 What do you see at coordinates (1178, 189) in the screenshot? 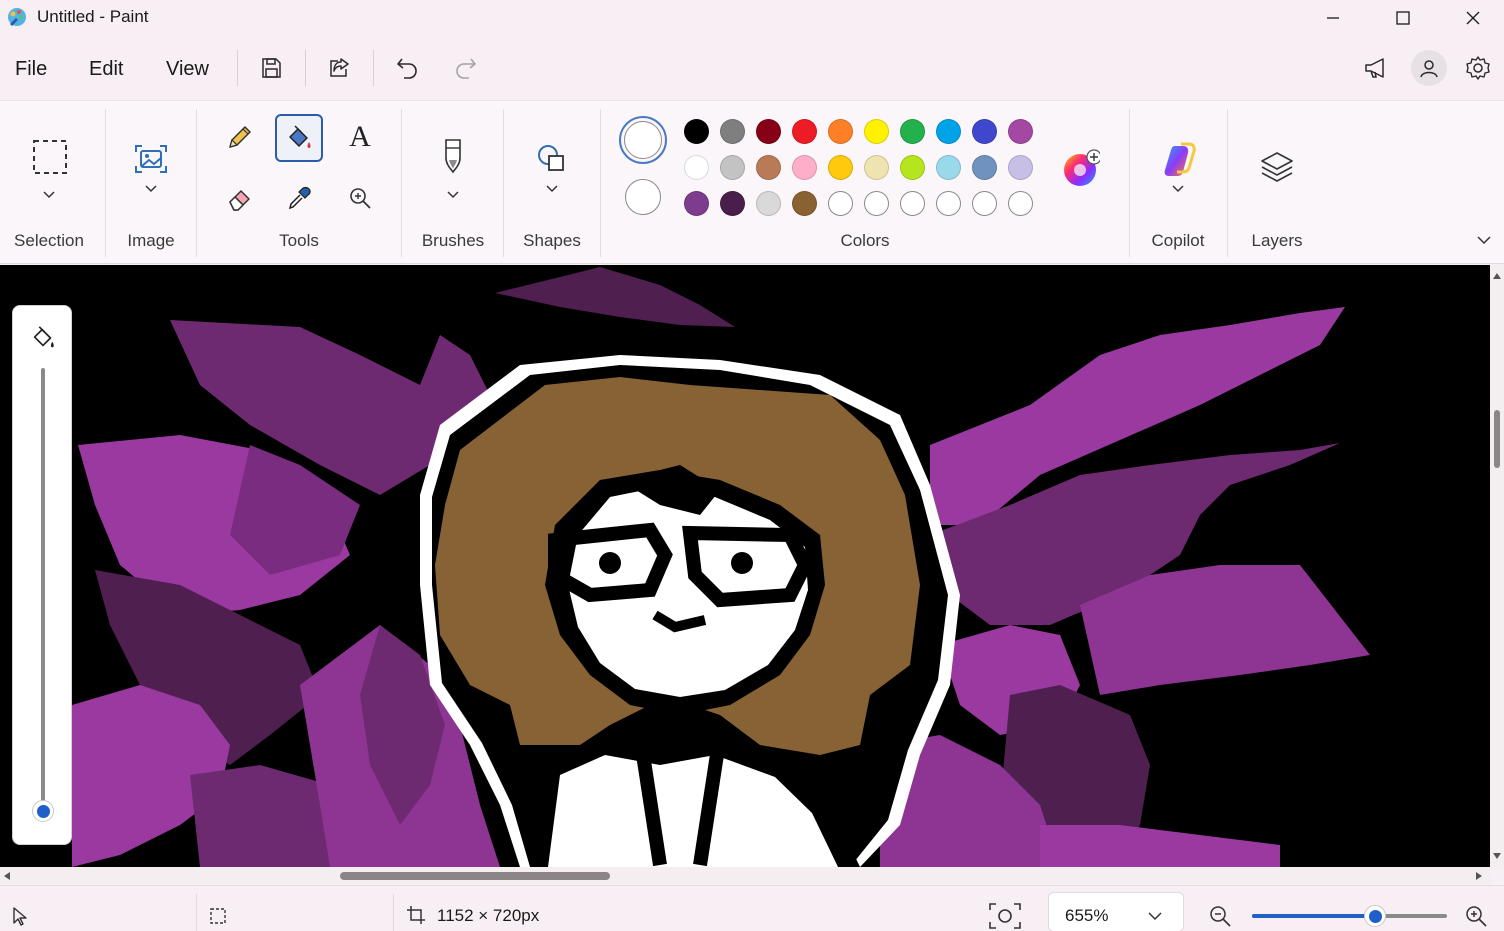
I see `copilot-dropdown` at bounding box center [1178, 189].